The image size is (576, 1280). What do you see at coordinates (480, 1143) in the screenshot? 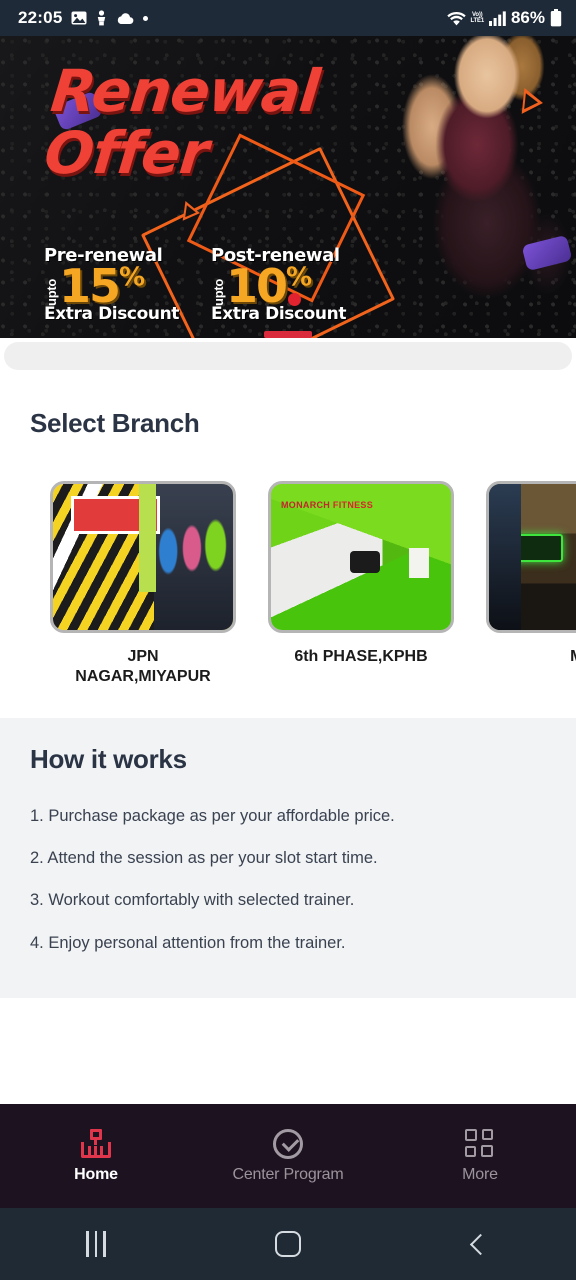
I see `grid-icon` at bounding box center [480, 1143].